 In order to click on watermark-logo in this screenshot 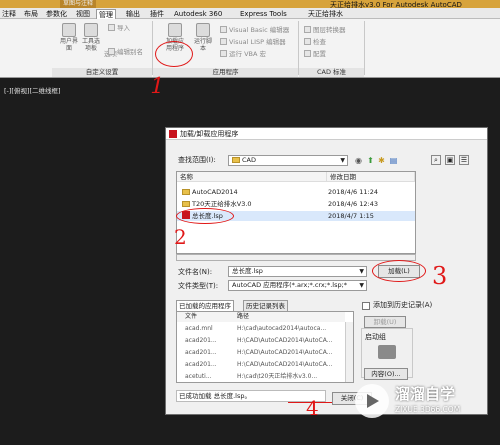, I will do `click(372, 401)`.